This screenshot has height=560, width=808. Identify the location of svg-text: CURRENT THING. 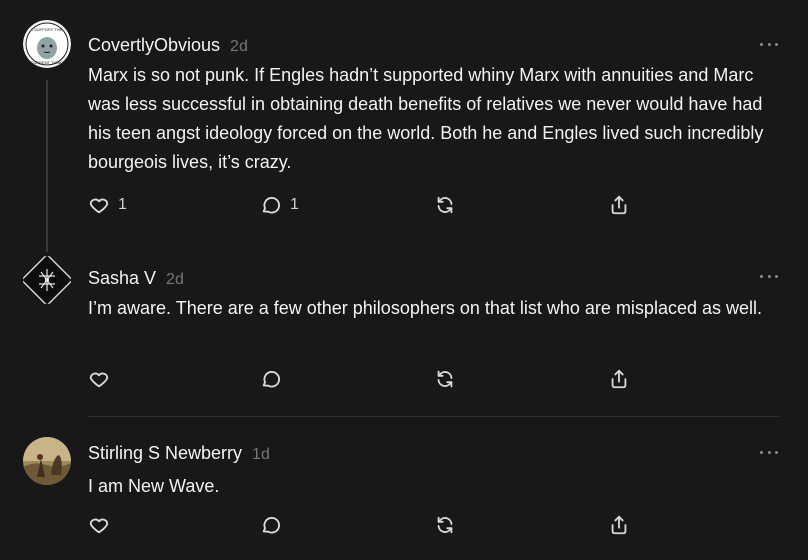
(47, 62).